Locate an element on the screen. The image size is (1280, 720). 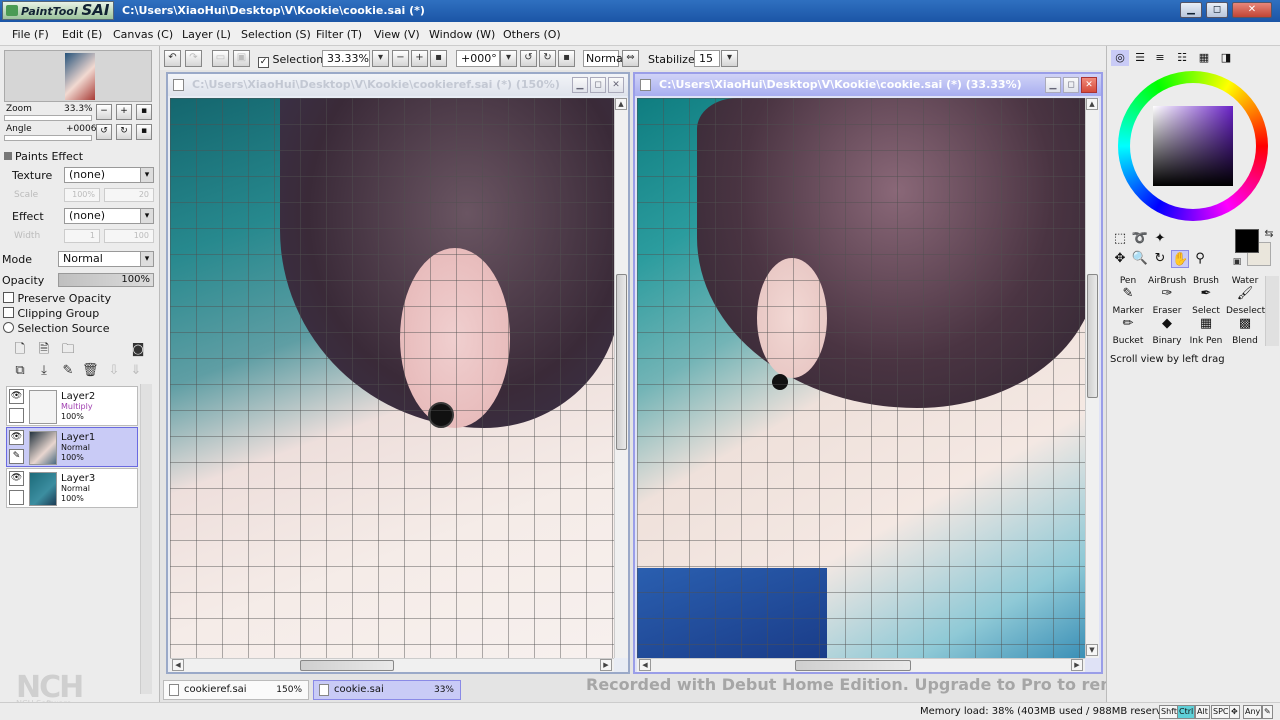
rotate-left-icon: ↺ is located at coordinates (528, 58).